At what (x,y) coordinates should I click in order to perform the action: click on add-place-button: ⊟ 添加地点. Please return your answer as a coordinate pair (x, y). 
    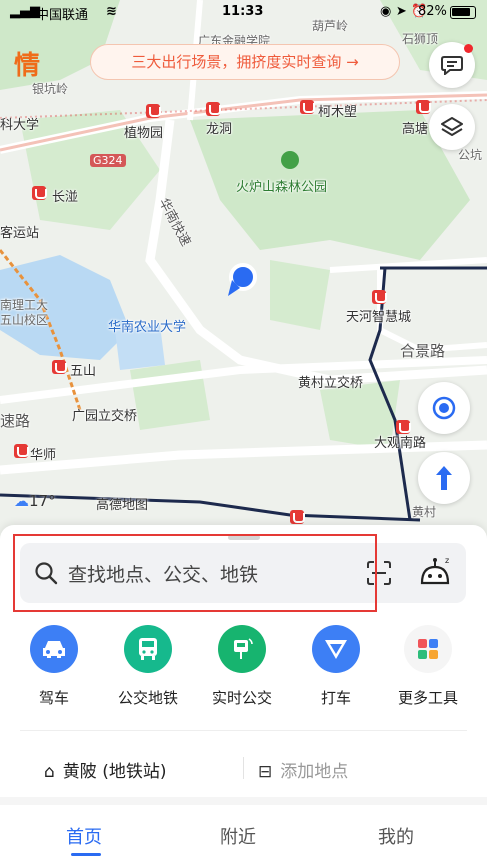
    Looking at the image, I should click on (303, 769).